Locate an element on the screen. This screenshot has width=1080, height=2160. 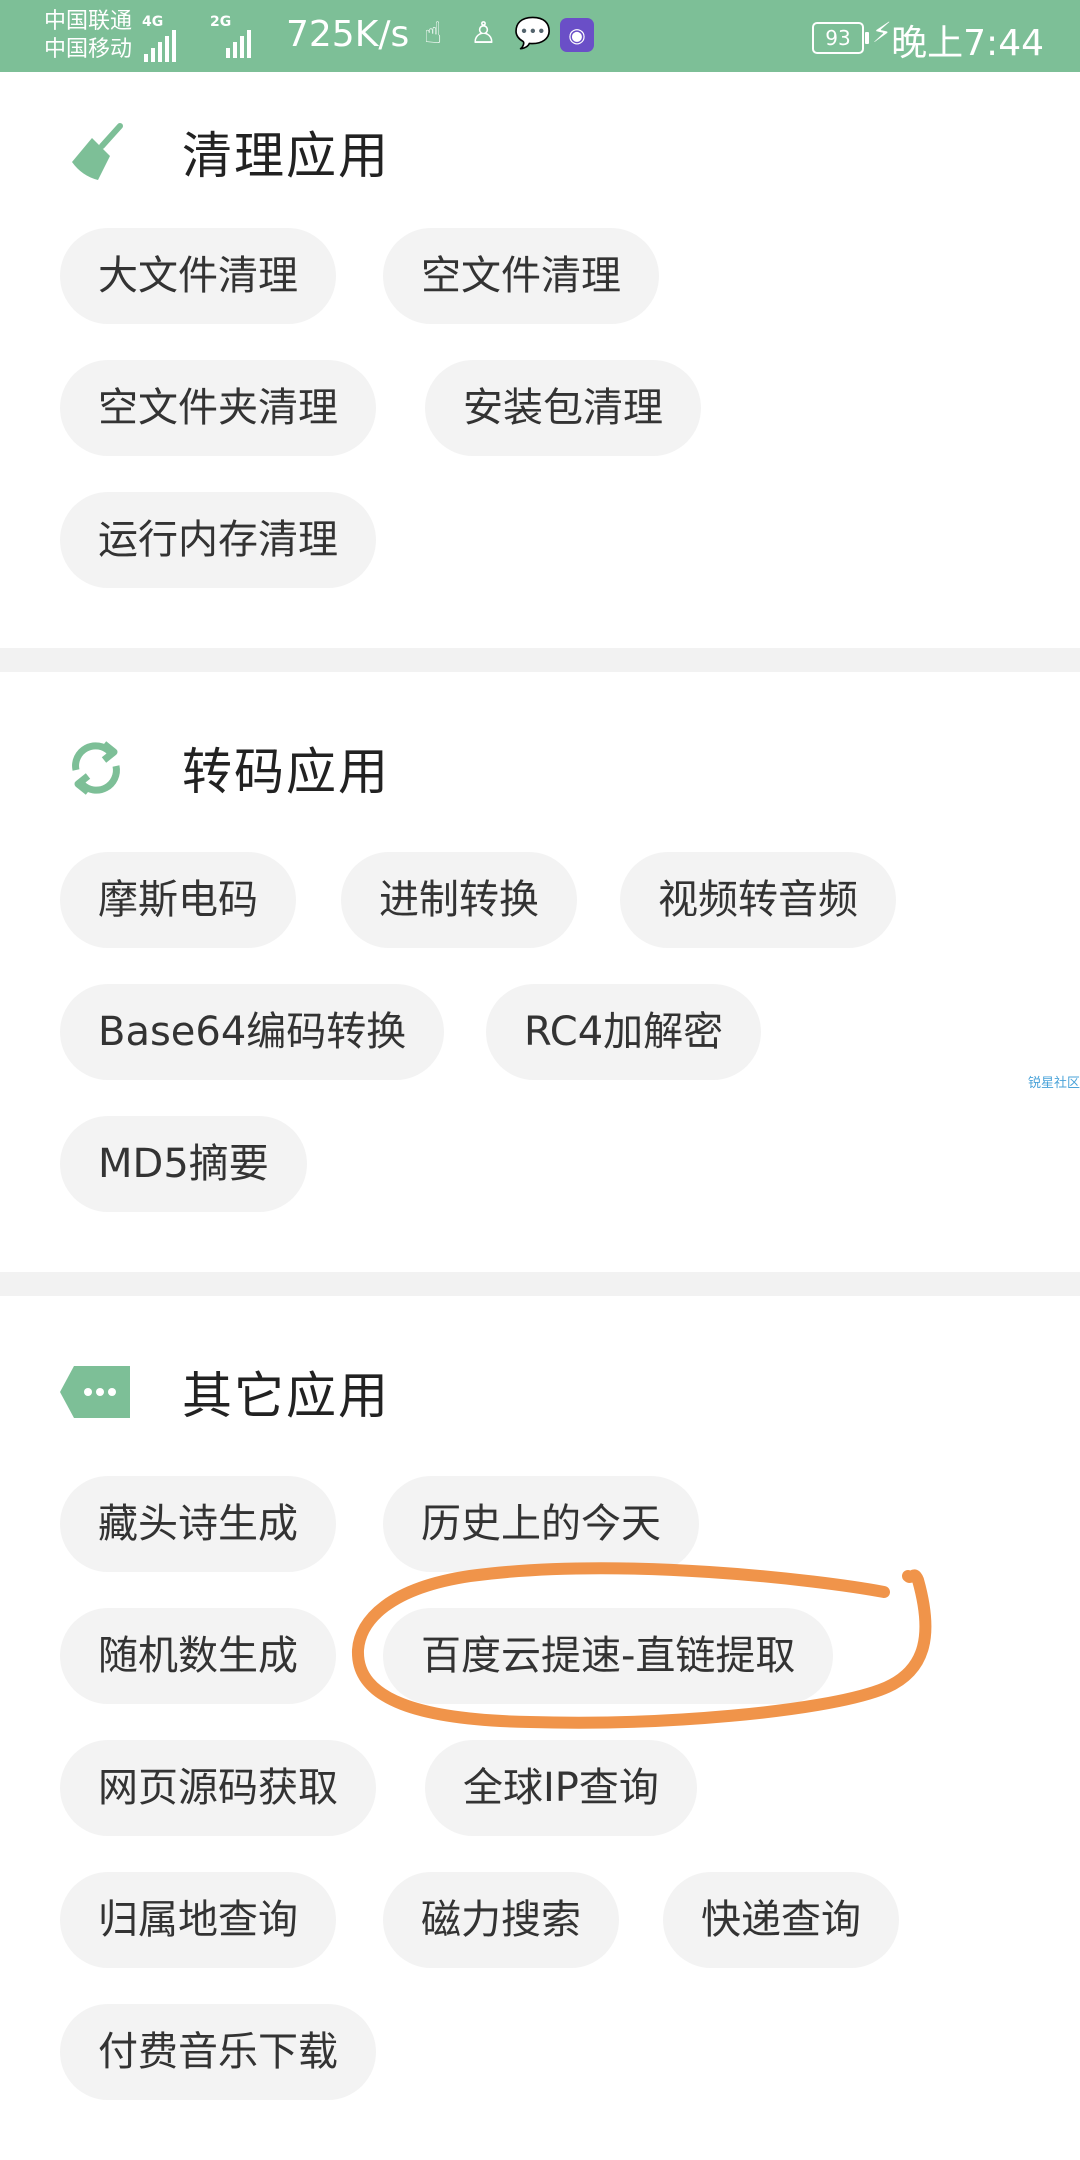
watermark: 锐星社区 is located at coordinates (1053, 1083).